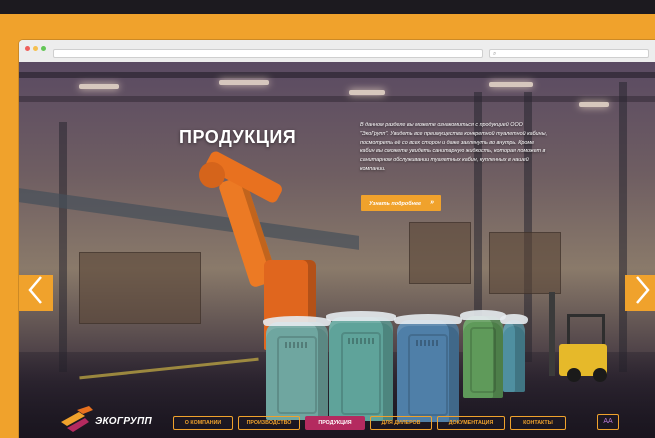 The width and height of the screenshot is (655, 438). What do you see at coordinates (123, 421) in the screenshot?
I see `logo-text: ЭКОГРУПП` at bounding box center [123, 421].